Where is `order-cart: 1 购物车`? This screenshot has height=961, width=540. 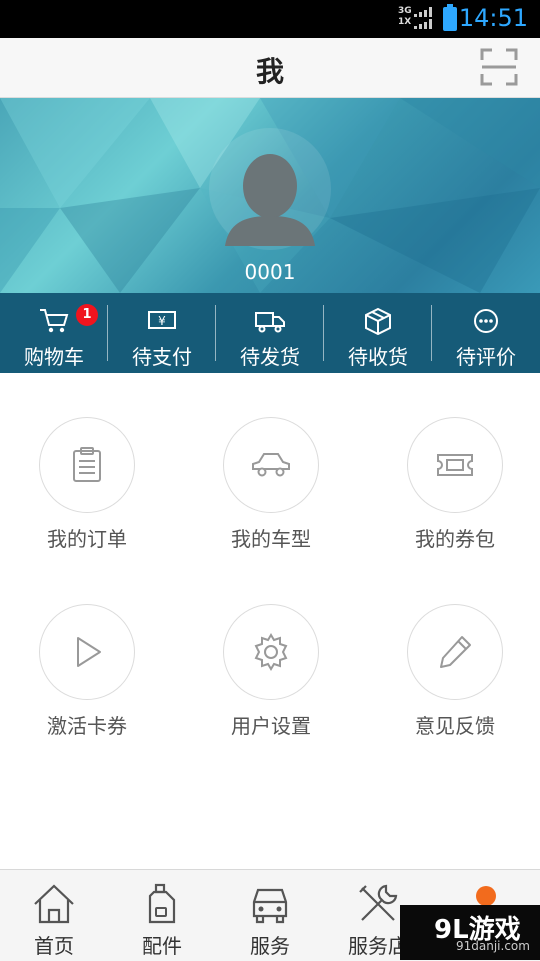
order-cart: 1 购物车 is located at coordinates (54, 333).